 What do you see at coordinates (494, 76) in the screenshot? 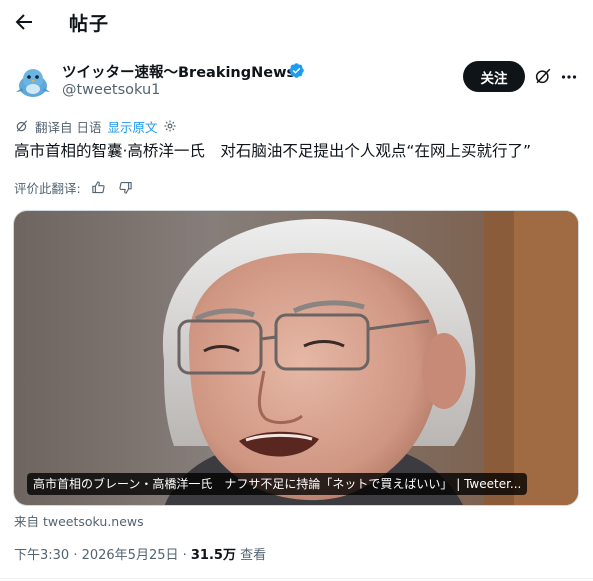
I see `follow-button: 关注` at bounding box center [494, 76].